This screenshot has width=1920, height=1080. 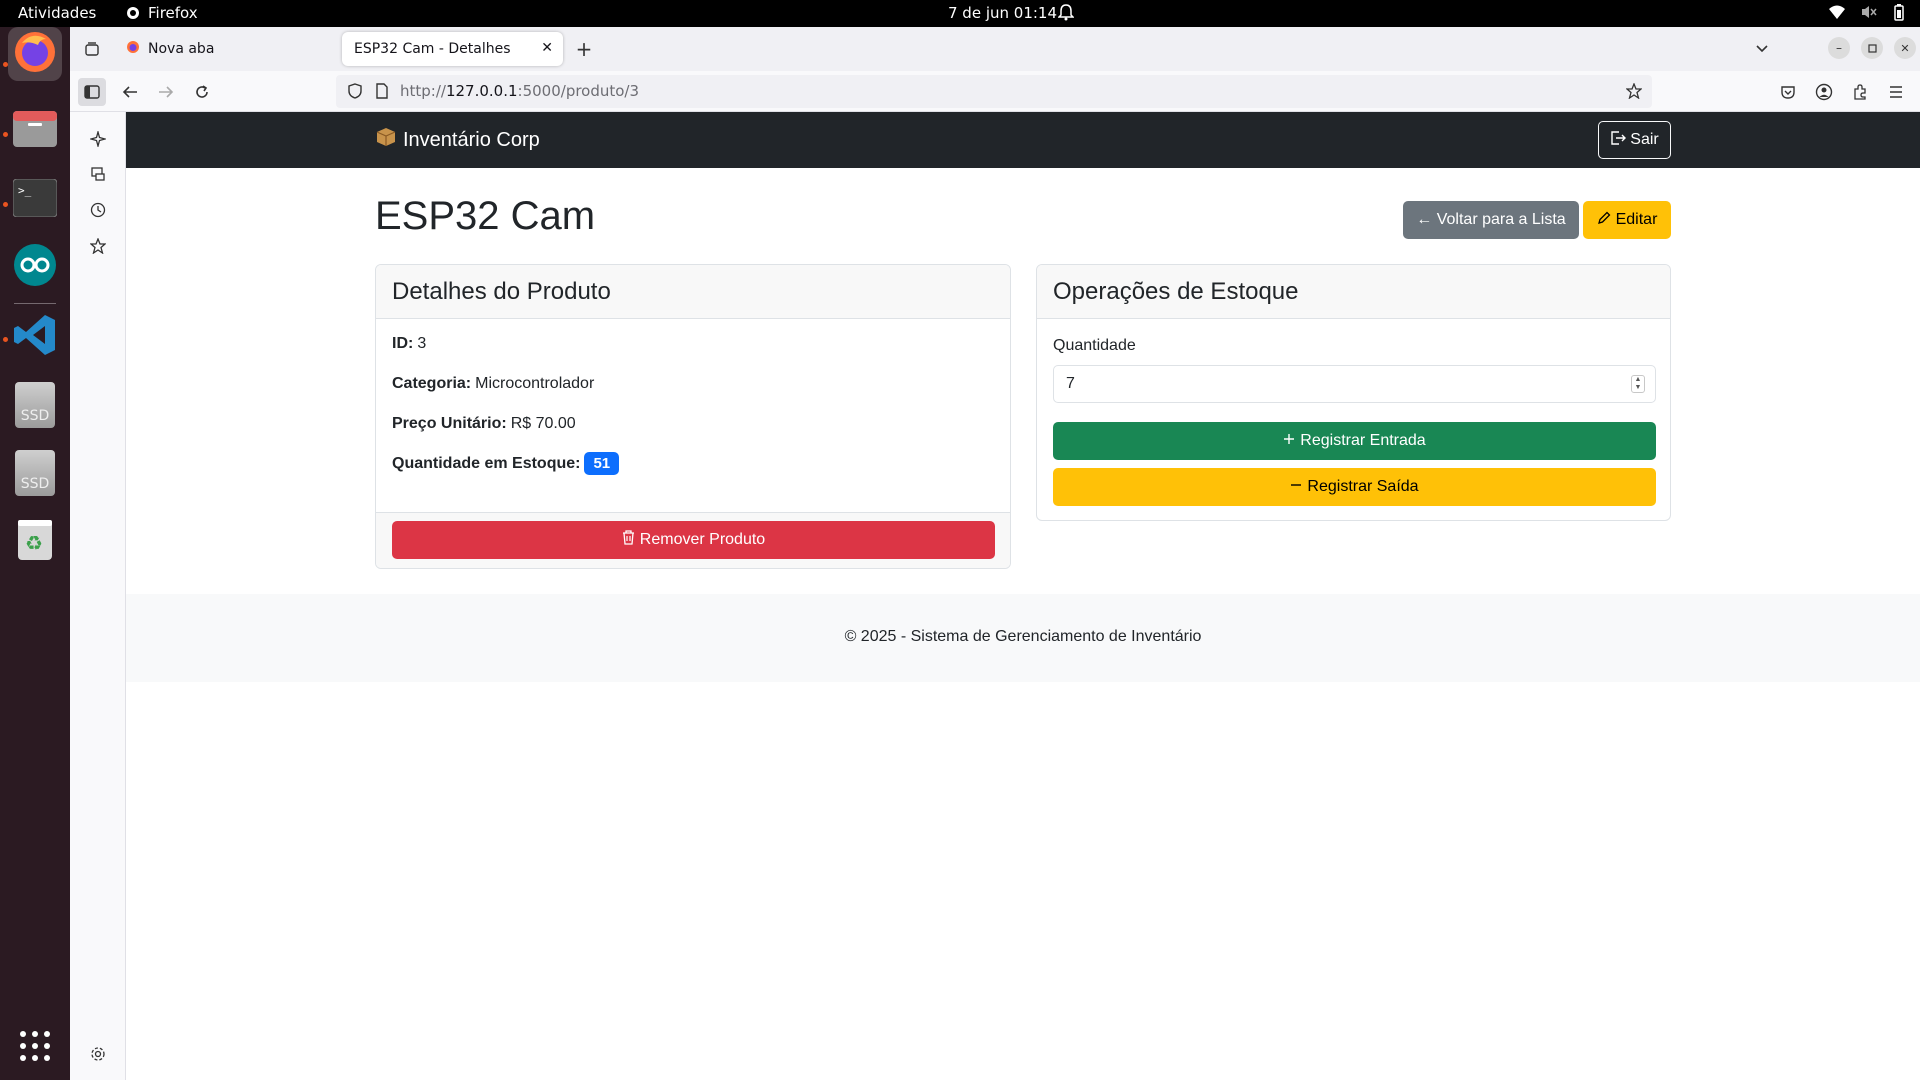 I want to click on edit-button: Editar, so click(x=1627, y=220).